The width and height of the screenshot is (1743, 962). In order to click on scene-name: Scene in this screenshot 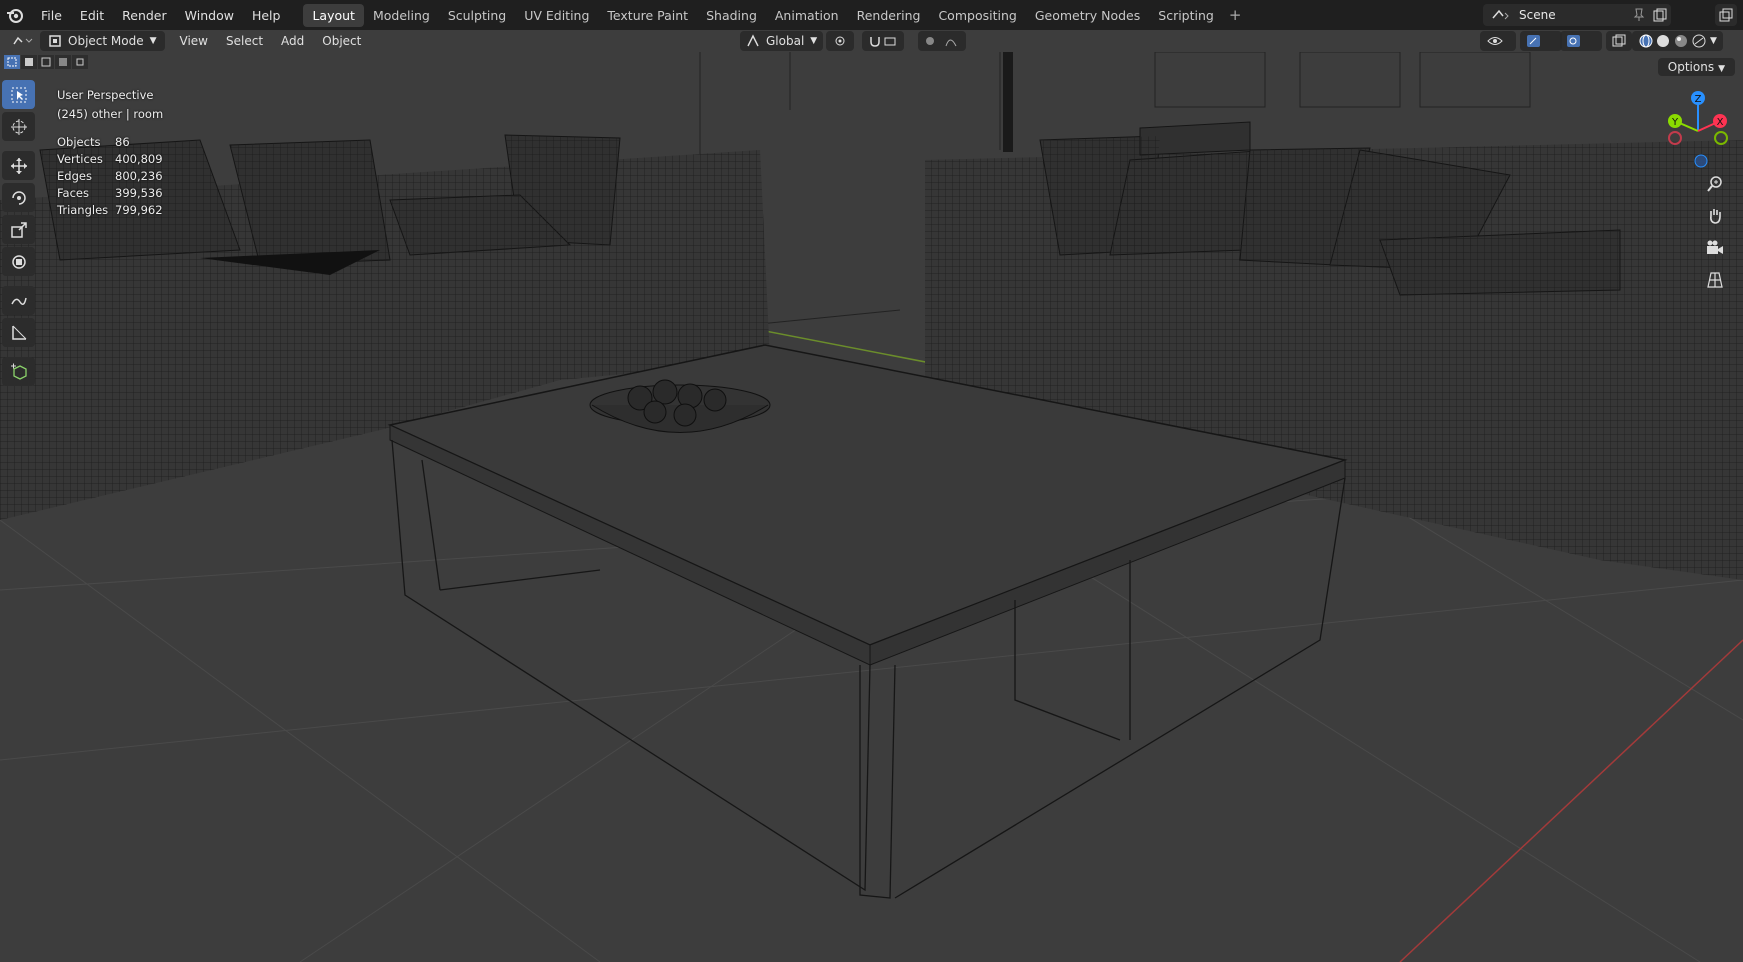, I will do `click(1537, 15)`.